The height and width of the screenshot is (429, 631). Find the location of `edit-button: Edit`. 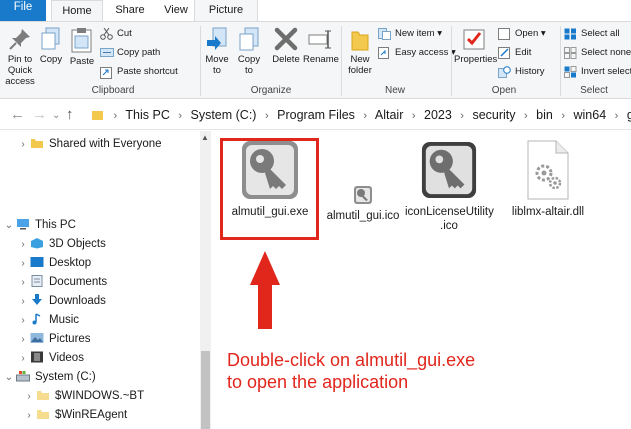

edit-button: Edit is located at coordinates (514, 53).